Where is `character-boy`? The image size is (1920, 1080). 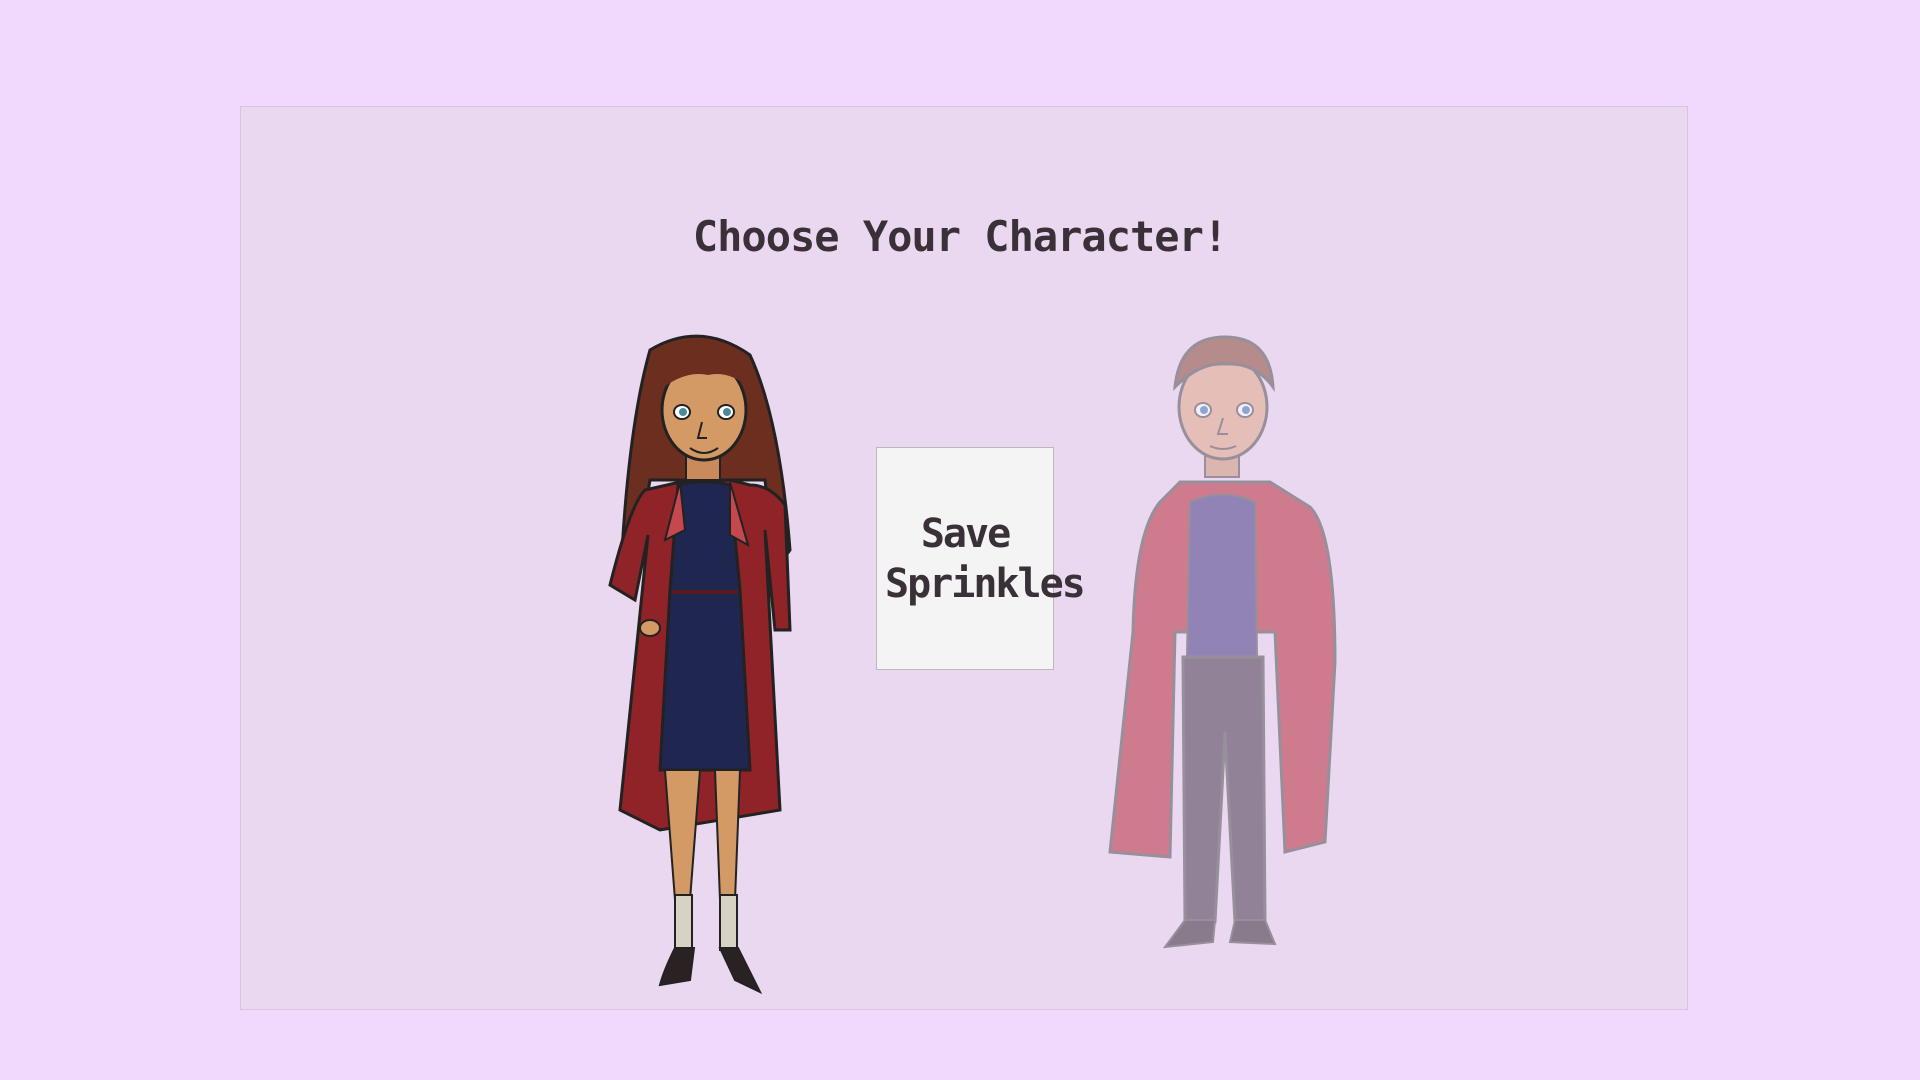
character-boy is located at coordinates (1225, 667).